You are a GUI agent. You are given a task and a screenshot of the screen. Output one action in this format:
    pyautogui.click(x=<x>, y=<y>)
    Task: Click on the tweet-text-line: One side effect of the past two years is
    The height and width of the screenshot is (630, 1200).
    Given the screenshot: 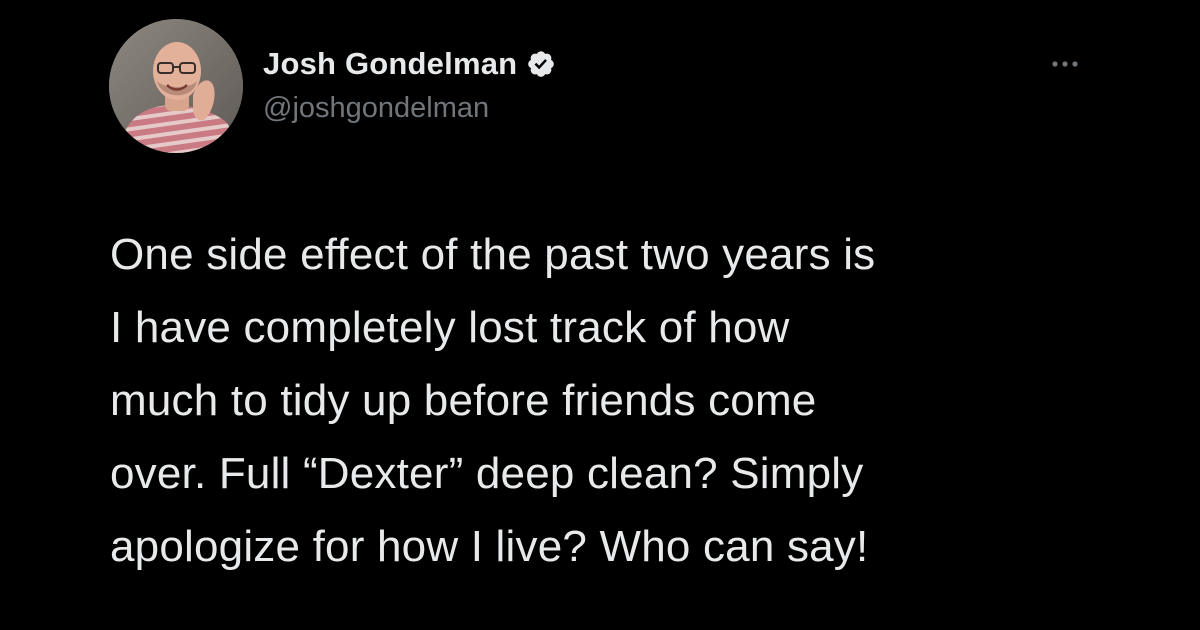 What is the action you would take?
    pyautogui.click(x=493, y=254)
    